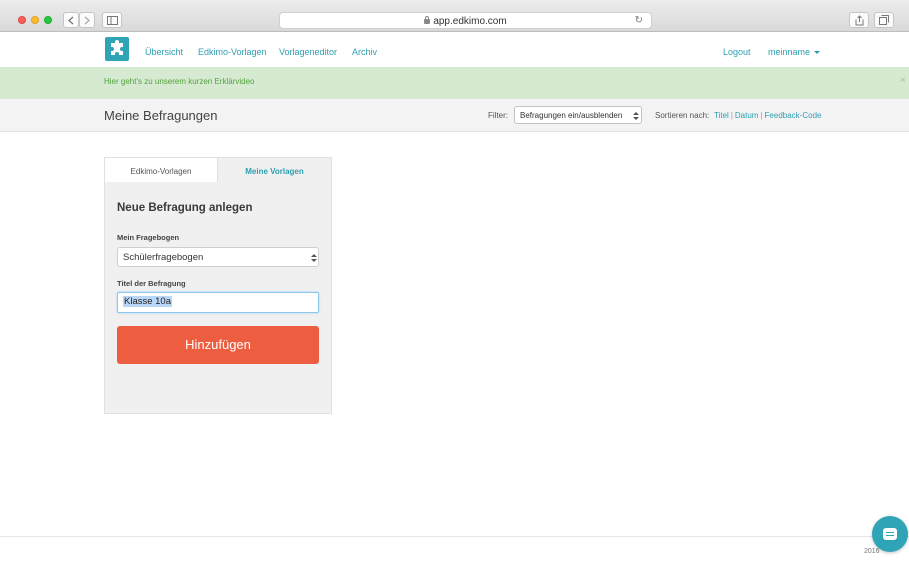  What do you see at coordinates (161, 169) in the screenshot?
I see `tab-edkimo-templates: Edkimo-Vorlagen` at bounding box center [161, 169].